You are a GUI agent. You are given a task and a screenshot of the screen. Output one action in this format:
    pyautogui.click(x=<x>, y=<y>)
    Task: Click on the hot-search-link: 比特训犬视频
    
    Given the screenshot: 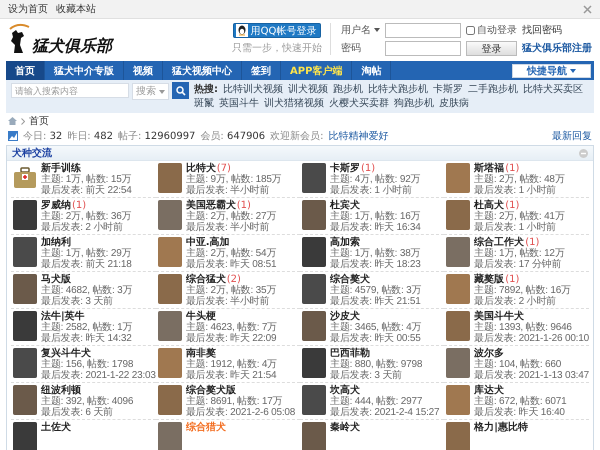 What is the action you would take?
    pyautogui.click(x=253, y=89)
    